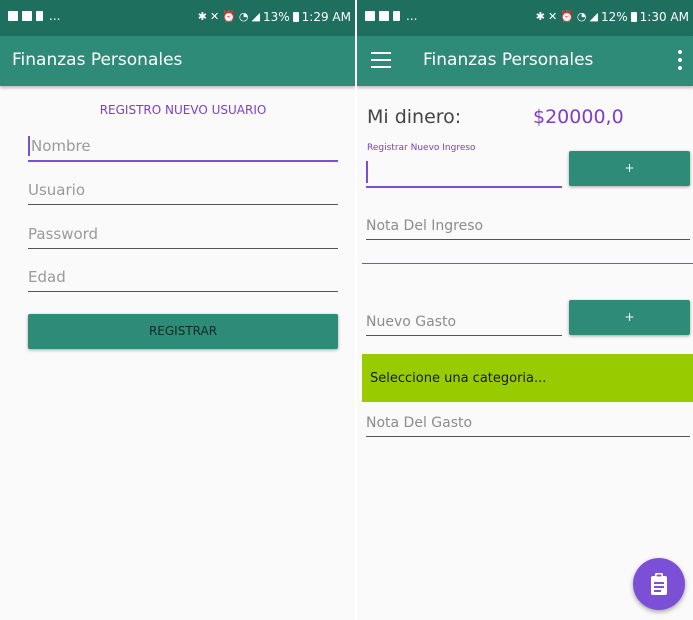  I want to click on overflow-menu-icon, so click(680, 60).